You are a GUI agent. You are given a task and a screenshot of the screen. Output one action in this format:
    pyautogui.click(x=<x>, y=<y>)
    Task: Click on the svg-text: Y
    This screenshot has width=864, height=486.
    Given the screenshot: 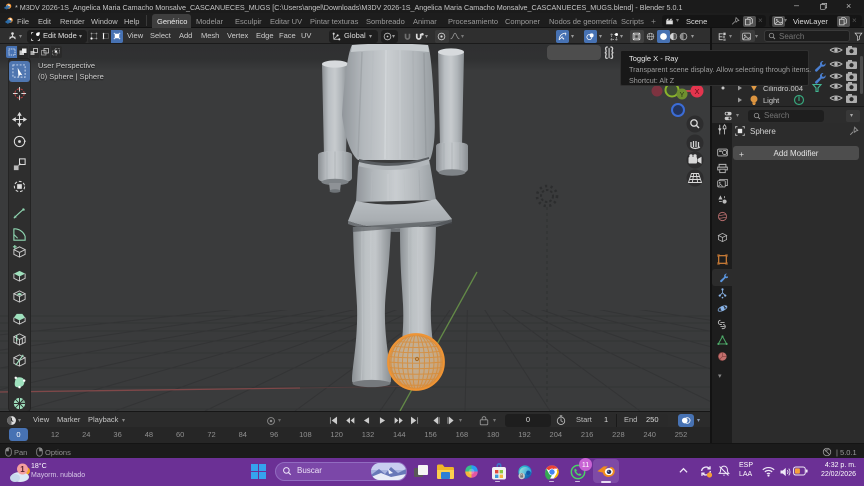 What is the action you would take?
    pyautogui.click(x=682, y=95)
    